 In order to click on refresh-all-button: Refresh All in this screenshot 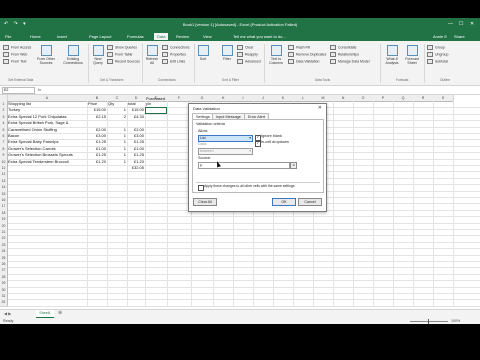, I will do `click(152, 55)`.